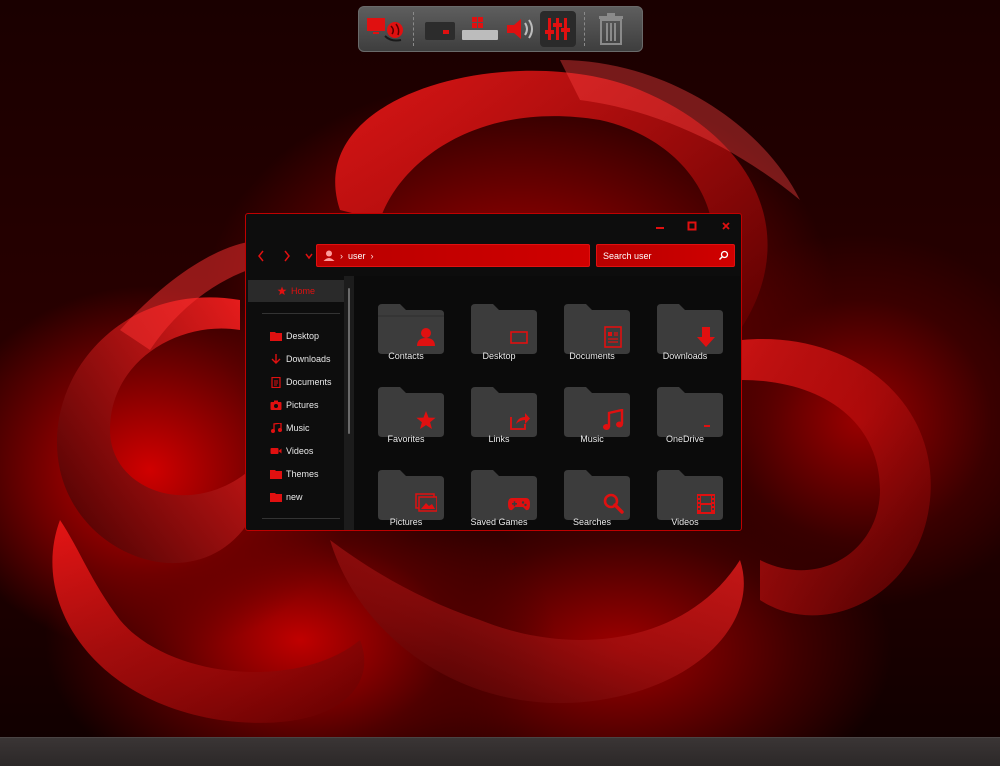 This screenshot has width=1000, height=766. I want to click on search-box: Search user, so click(665, 255).